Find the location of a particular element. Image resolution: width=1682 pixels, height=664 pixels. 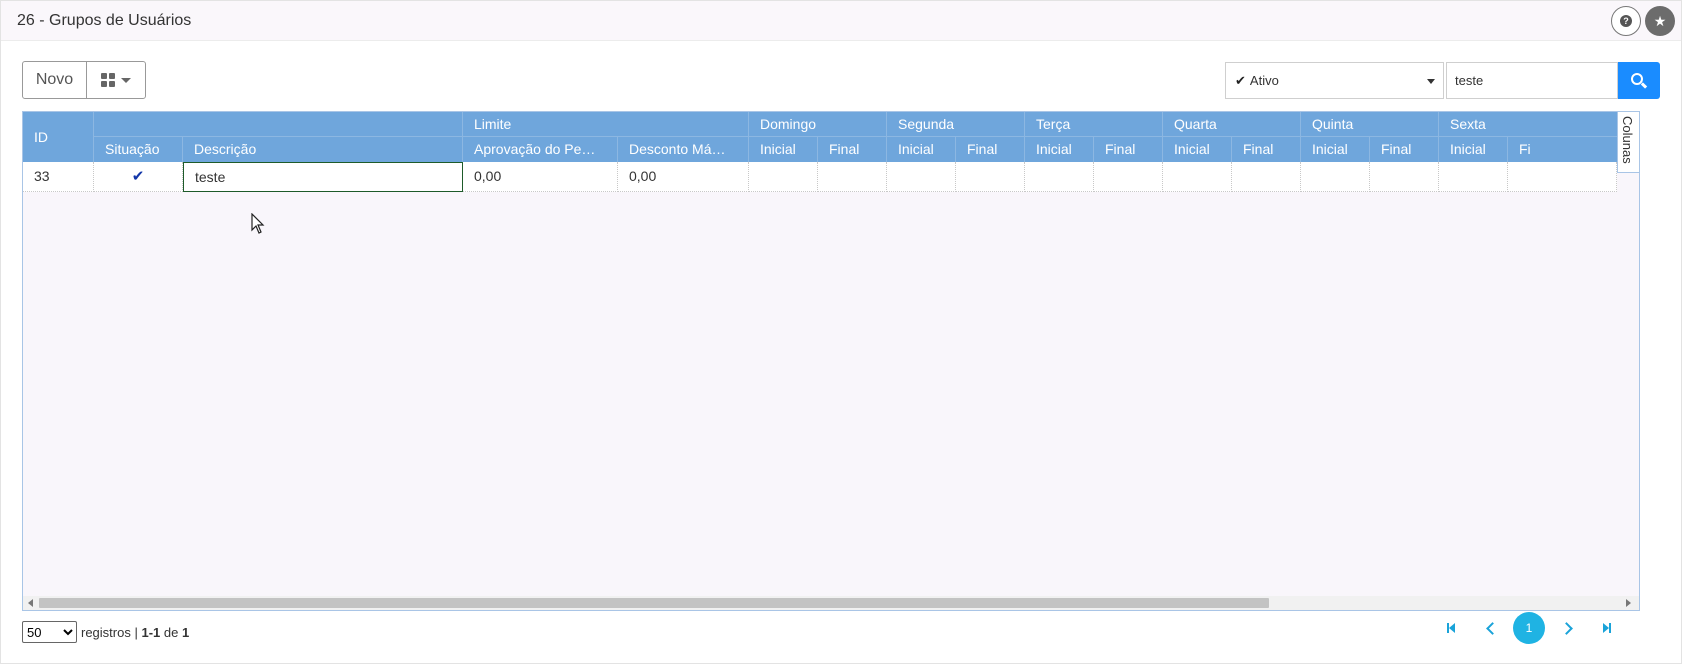

group-header-quinta: Quinta is located at coordinates (1370, 124).